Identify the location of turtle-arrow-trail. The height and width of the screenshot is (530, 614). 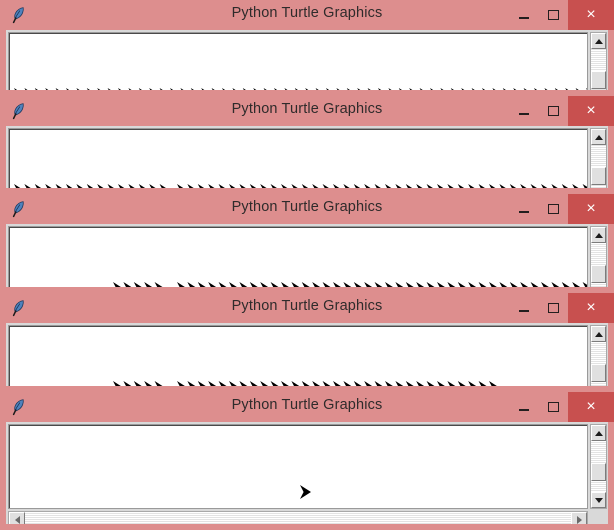
(308, 492).